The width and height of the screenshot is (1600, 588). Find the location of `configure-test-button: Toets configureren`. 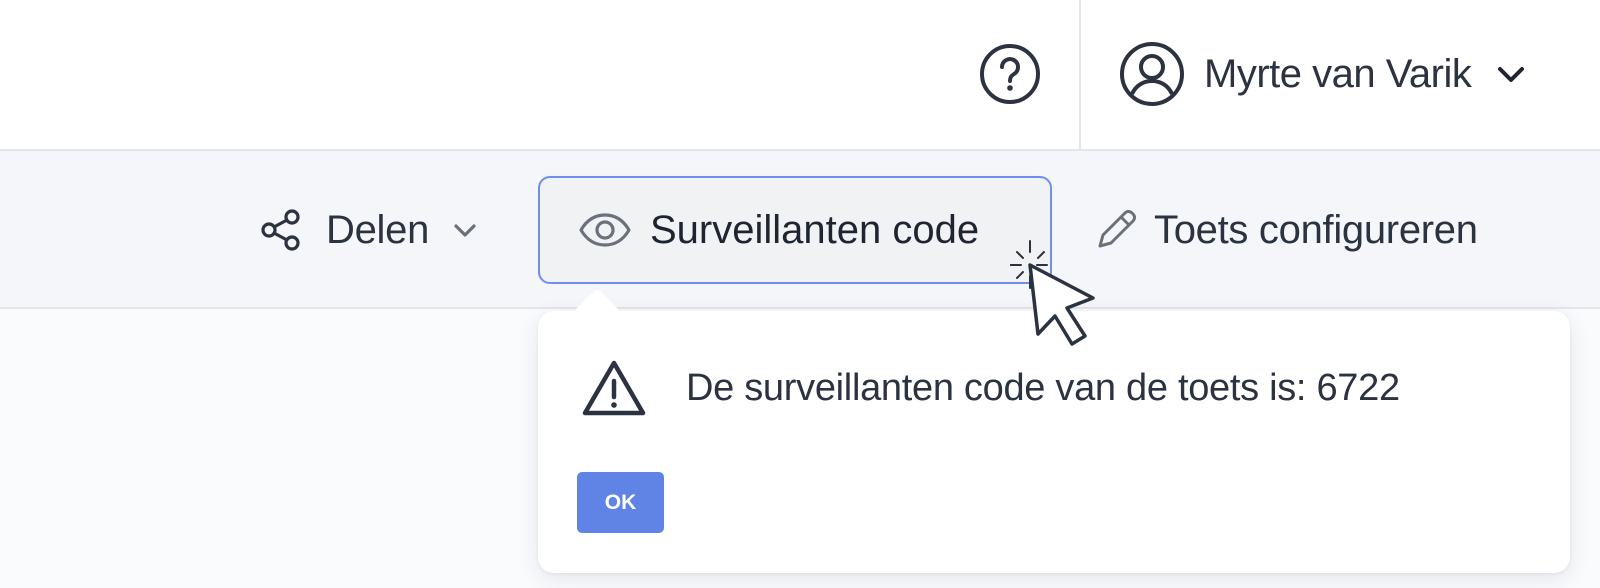

configure-test-button: Toets configureren is located at coordinates (1286, 230).